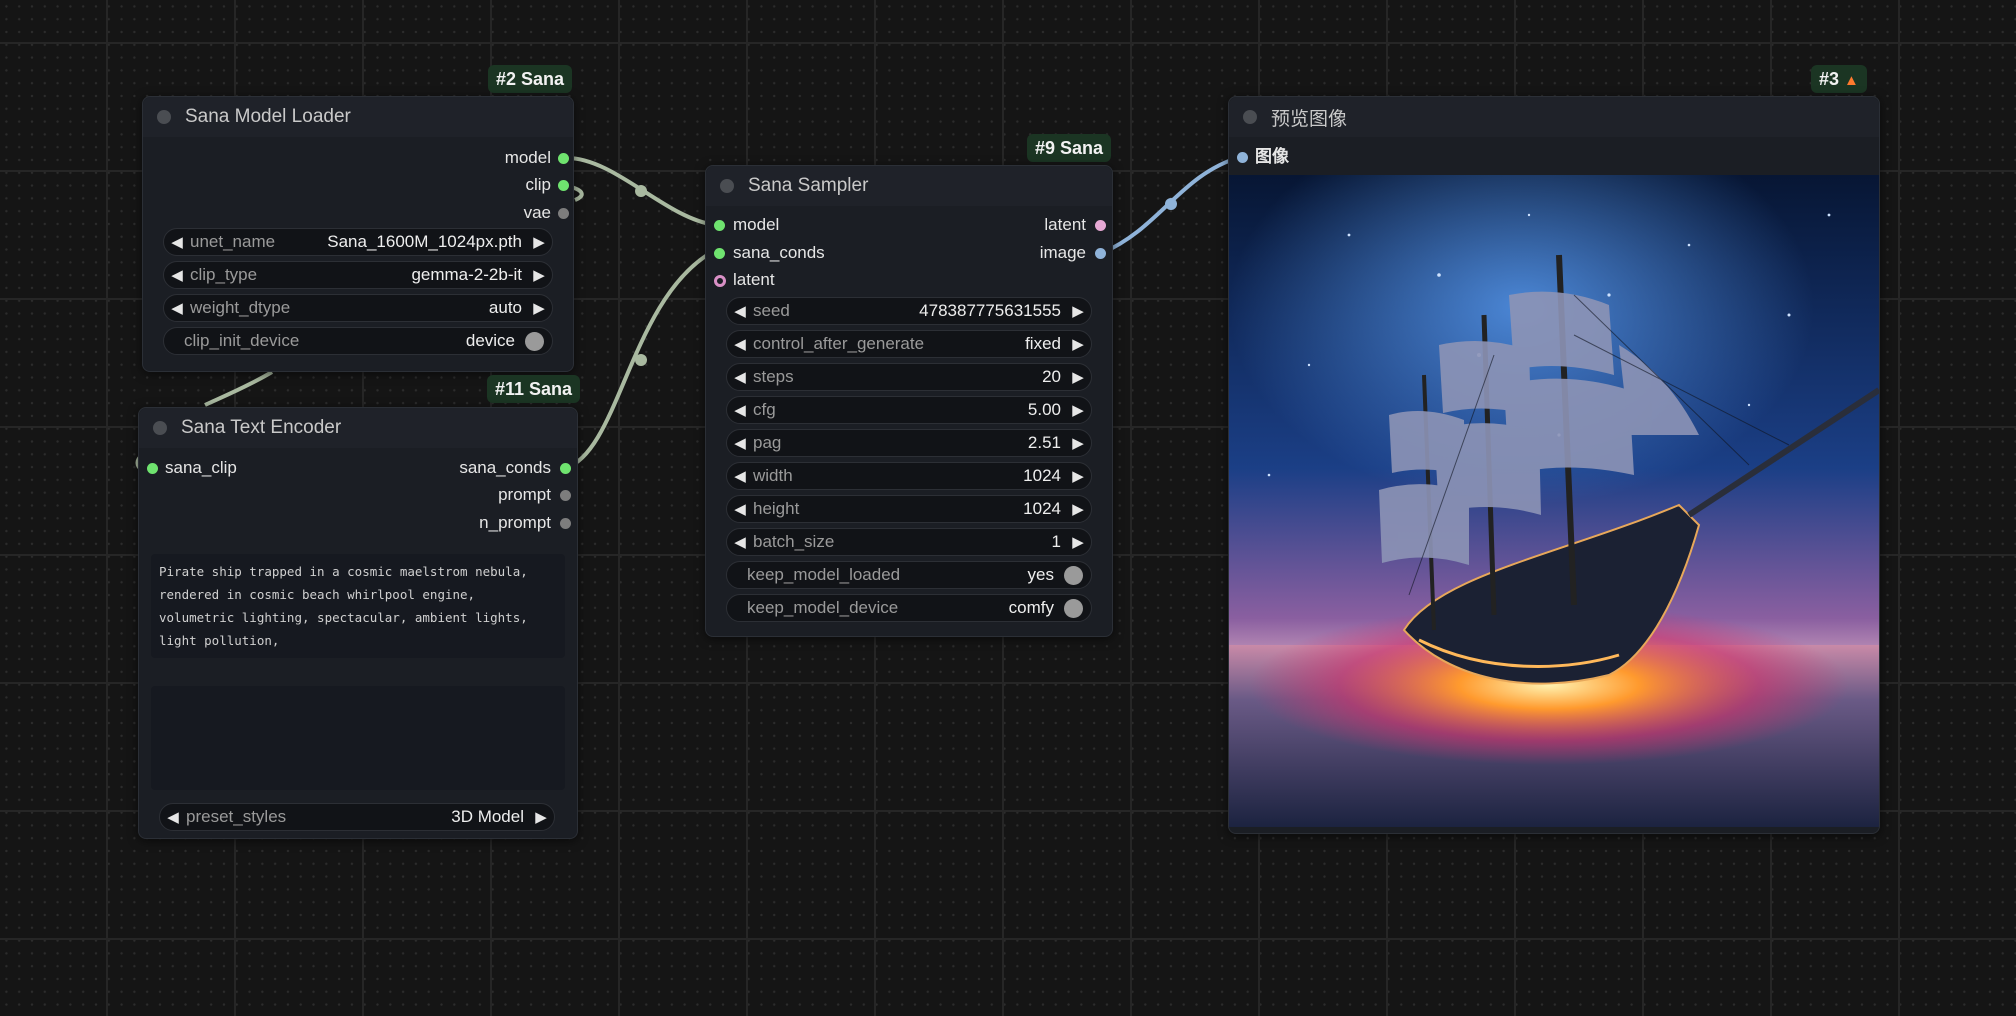  What do you see at coordinates (1069, 148) in the screenshot?
I see `node-badge-sampler: #9 Sana` at bounding box center [1069, 148].